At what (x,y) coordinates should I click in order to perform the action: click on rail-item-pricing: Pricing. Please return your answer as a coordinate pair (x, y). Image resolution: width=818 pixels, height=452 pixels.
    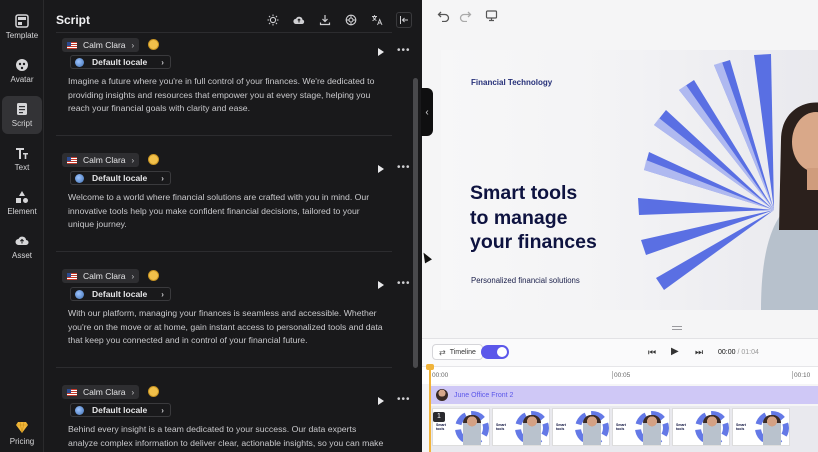
    Looking at the image, I should click on (22, 433).